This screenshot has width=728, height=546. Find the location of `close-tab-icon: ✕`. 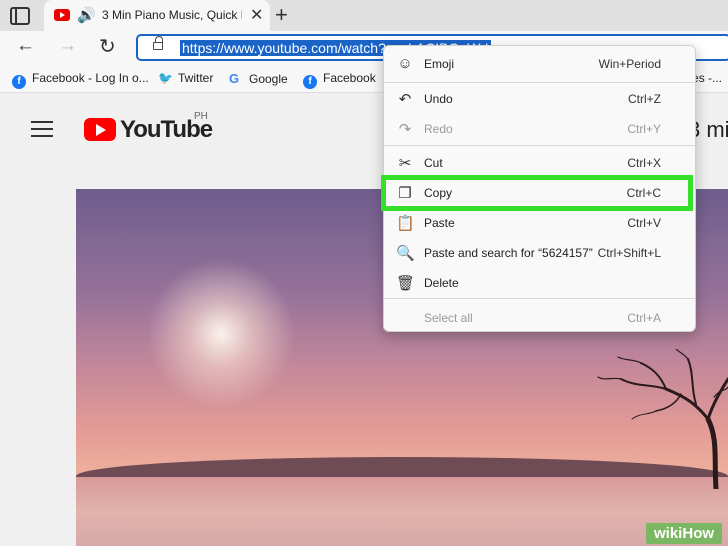

close-tab-icon: ✕ is located at coordinates (256, 15).